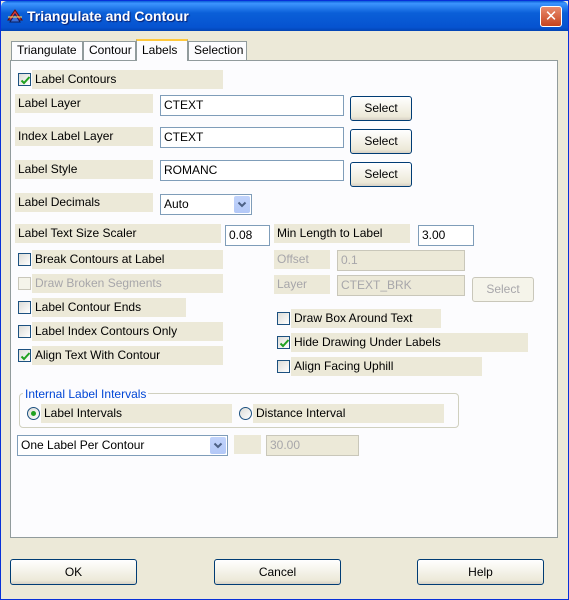  What do you see at coordinates (245, 413) in the screenshot?
I see `distance-interval-radio` at bounding box center [245, 413].